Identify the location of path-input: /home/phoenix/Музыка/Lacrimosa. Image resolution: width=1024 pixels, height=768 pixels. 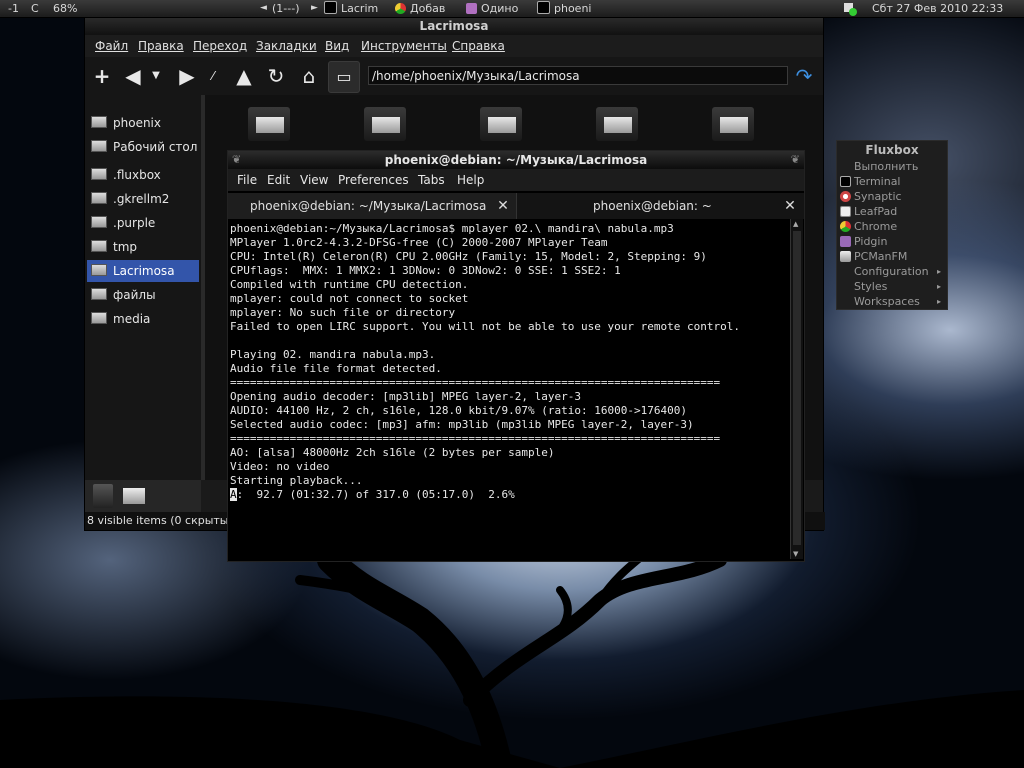
(578, 75).